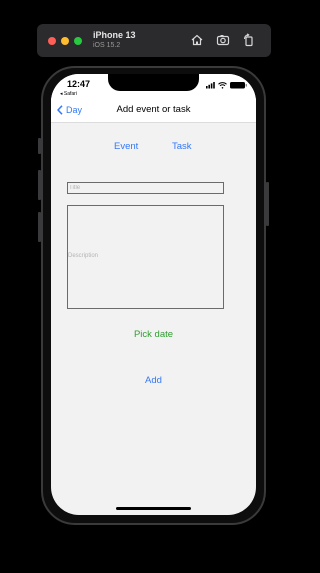 The height and width of the screenshot is (573, 320). What do you see at coordinates (249, 40) in the screenshot?
I see `rotate-icon` at bounding box center [249, 40].